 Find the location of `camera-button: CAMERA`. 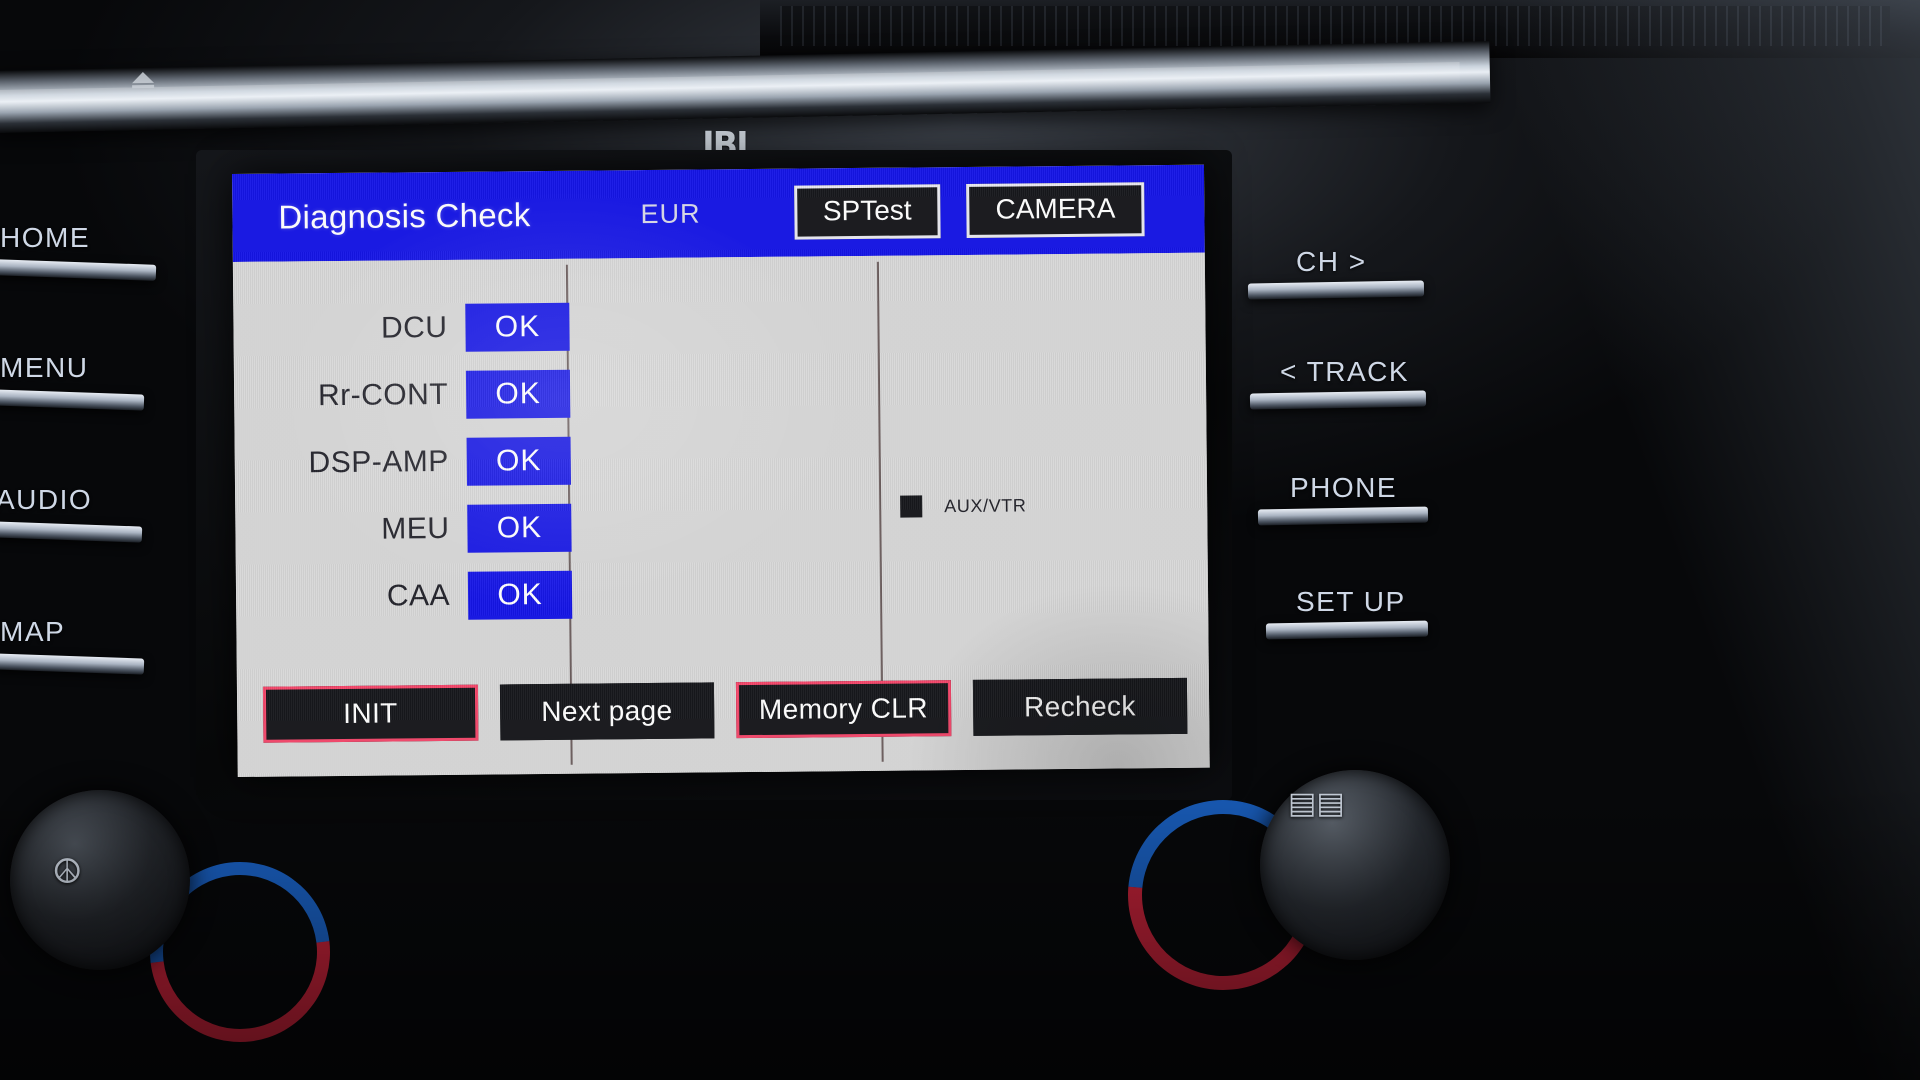

camera-button: CAMERA is located at coordinates (1055, 210).